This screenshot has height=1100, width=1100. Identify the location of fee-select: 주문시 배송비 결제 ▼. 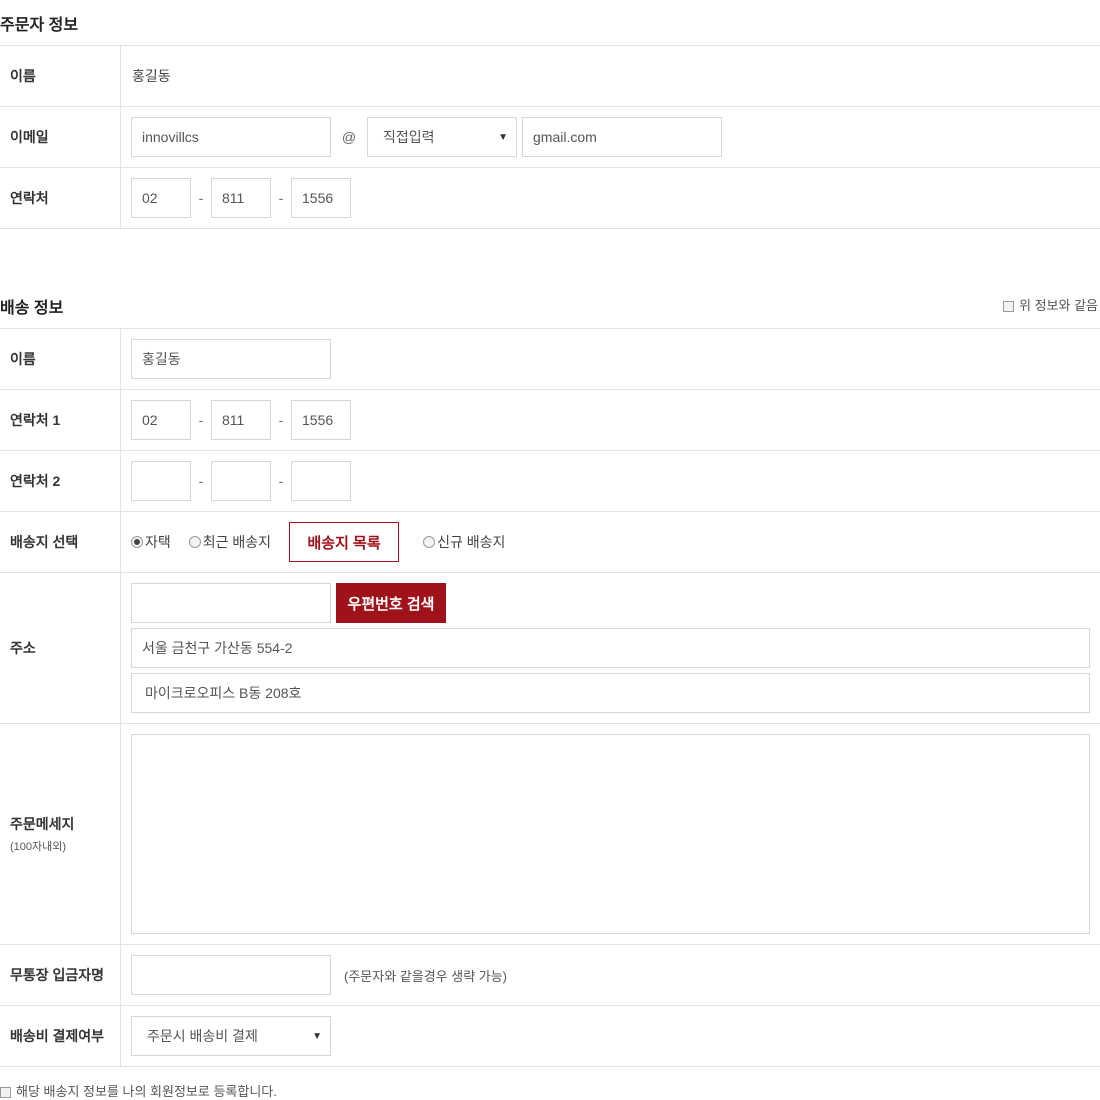
(231, 1036).